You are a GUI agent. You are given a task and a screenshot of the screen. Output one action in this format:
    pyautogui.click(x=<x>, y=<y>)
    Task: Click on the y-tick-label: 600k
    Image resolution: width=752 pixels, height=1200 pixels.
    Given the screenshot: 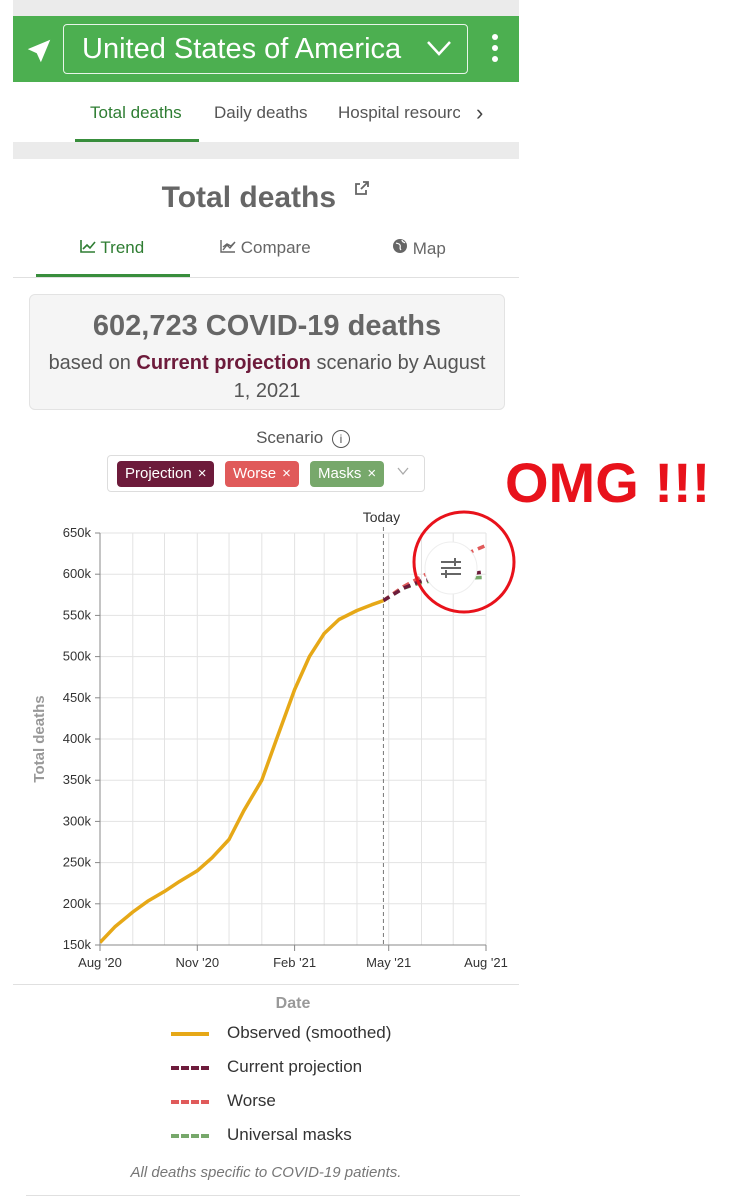 What is the action you would take?
    pyautogui.click(x=77, y=573)
    